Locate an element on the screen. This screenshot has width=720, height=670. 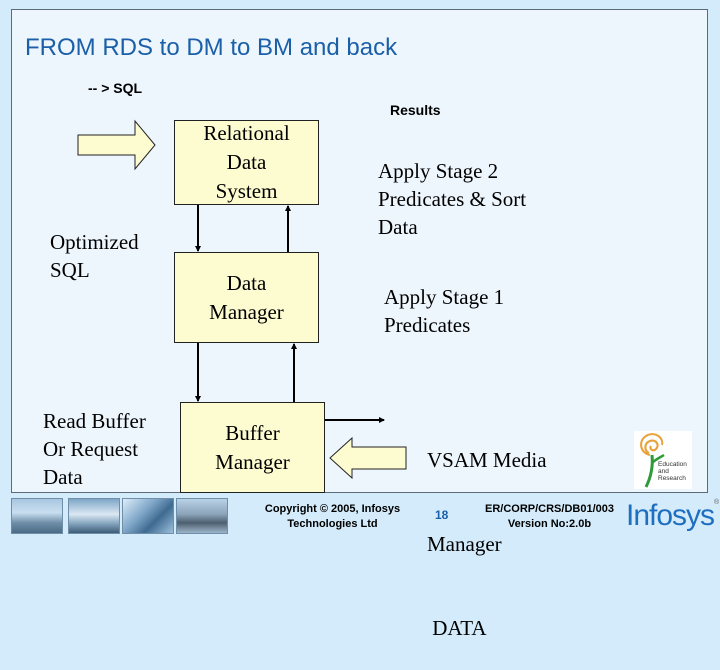
sql-label: -- > SQL is located at coordinates (115, 88).